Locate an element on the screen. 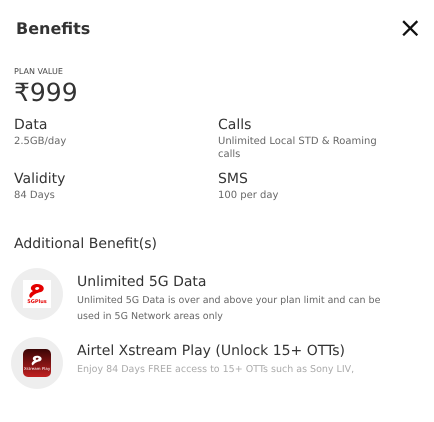 The height and width of the screenshot is (422, 434). benefit-description: Enjoy 84 Days FREE access to 15+ OTTs such as Sony LIV, is located at coordinates (215, 370).